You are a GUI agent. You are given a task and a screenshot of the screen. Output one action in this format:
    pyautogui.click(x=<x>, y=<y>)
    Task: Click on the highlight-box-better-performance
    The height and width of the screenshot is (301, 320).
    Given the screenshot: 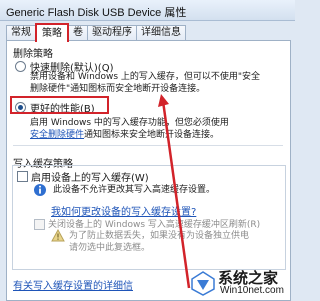 What is the action you would take?
    pyautogui.click(x=59, y=105)
    